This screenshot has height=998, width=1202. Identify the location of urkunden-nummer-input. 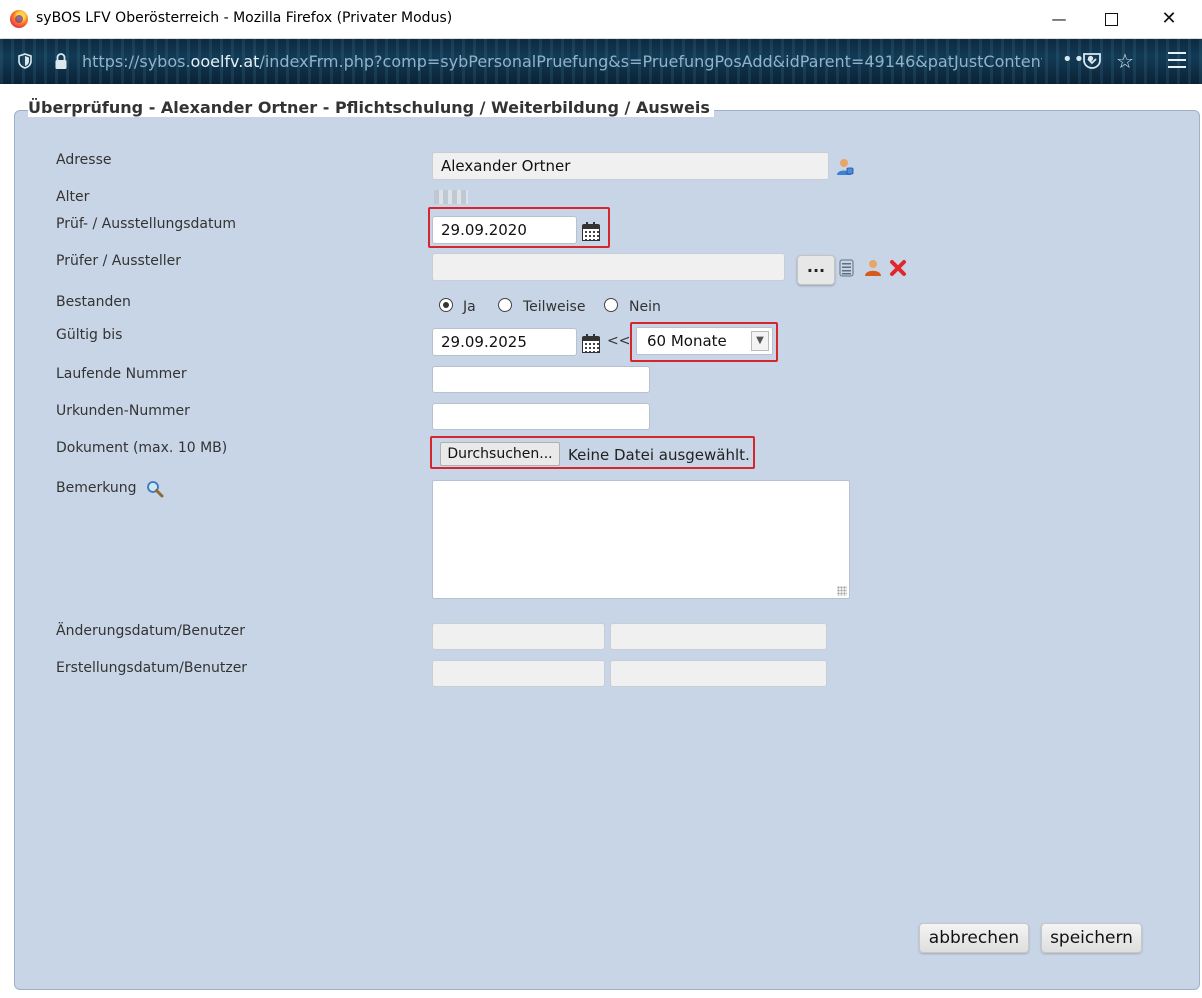
(541, 416).